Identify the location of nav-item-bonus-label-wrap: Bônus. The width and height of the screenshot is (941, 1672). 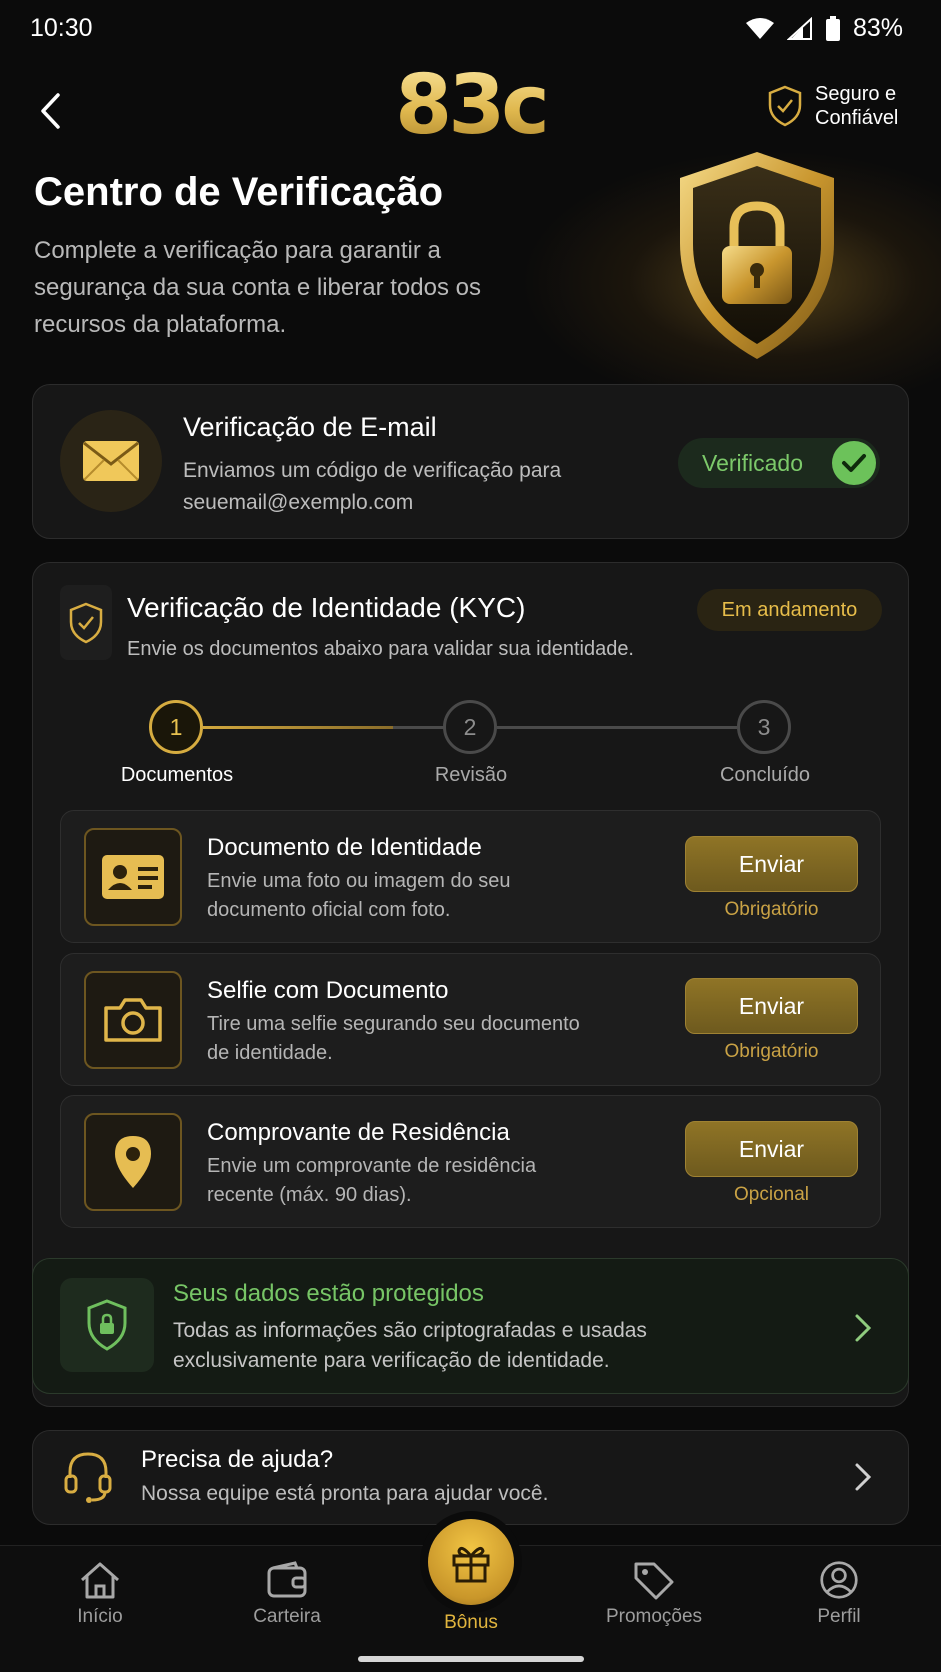
(471, 1620).